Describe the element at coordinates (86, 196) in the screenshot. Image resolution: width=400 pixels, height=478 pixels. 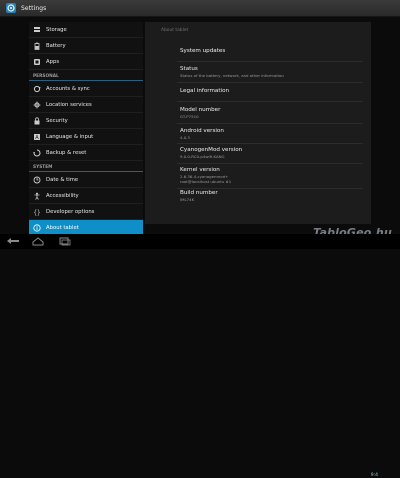
I see `sidebar-item-accessibility: Accessibility` at that location.